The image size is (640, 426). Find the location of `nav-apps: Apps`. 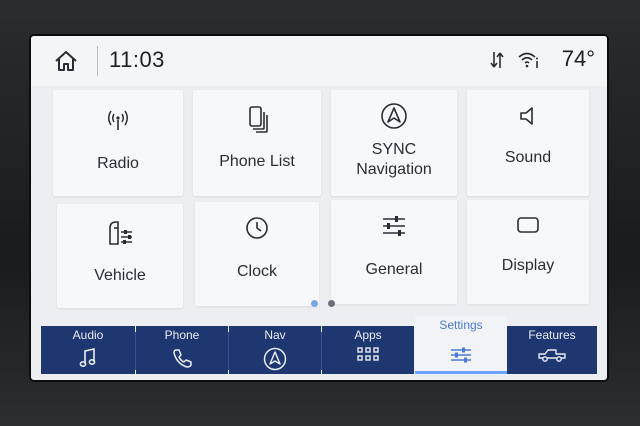

nav-apps: Apps is located at coordinates (368, 350).